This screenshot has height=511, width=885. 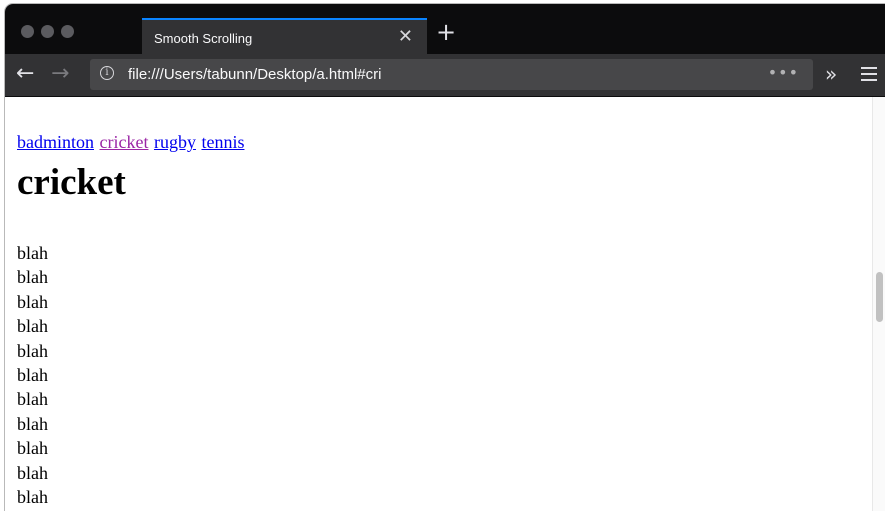 I want to click on link-tennis: tennis, so click(x=222, y=142).